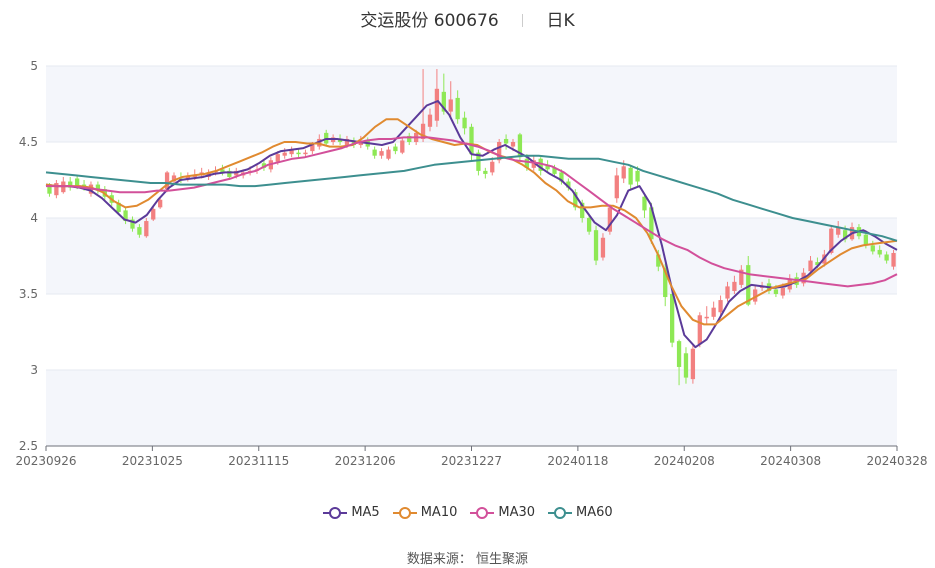  I want to click on x-tick-label: 20240328, so click(896, 461).